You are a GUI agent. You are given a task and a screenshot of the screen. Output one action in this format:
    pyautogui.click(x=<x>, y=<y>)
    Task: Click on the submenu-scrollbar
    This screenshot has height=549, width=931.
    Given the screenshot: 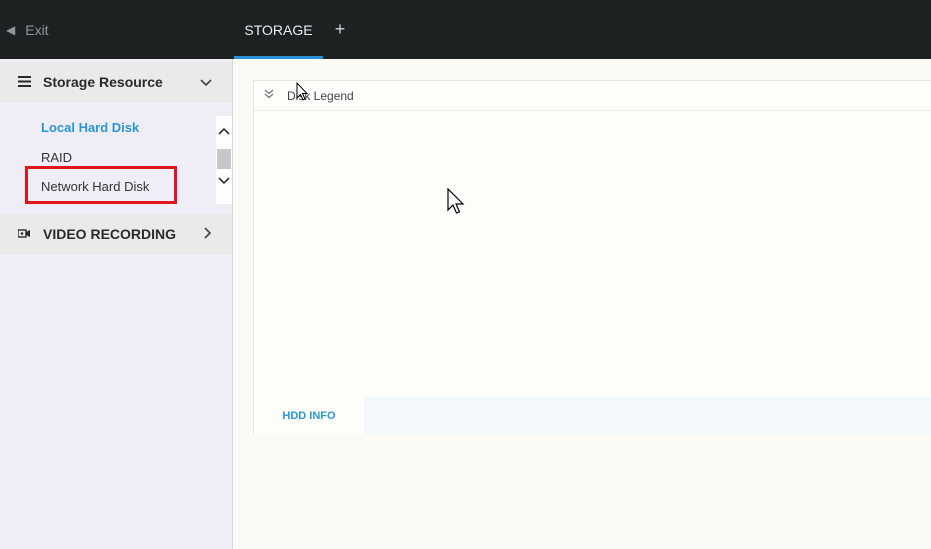 What is the action you would take?
    pyautogui.click(x=224, y=160)
    